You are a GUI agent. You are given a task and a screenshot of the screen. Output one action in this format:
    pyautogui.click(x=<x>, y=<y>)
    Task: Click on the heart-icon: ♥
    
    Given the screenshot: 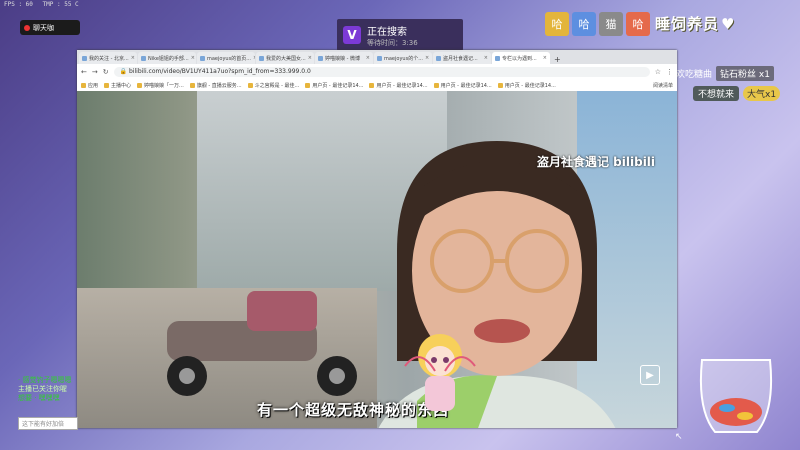 What is the action you would take?
    pyautogui.click(x=728, y=24)
    